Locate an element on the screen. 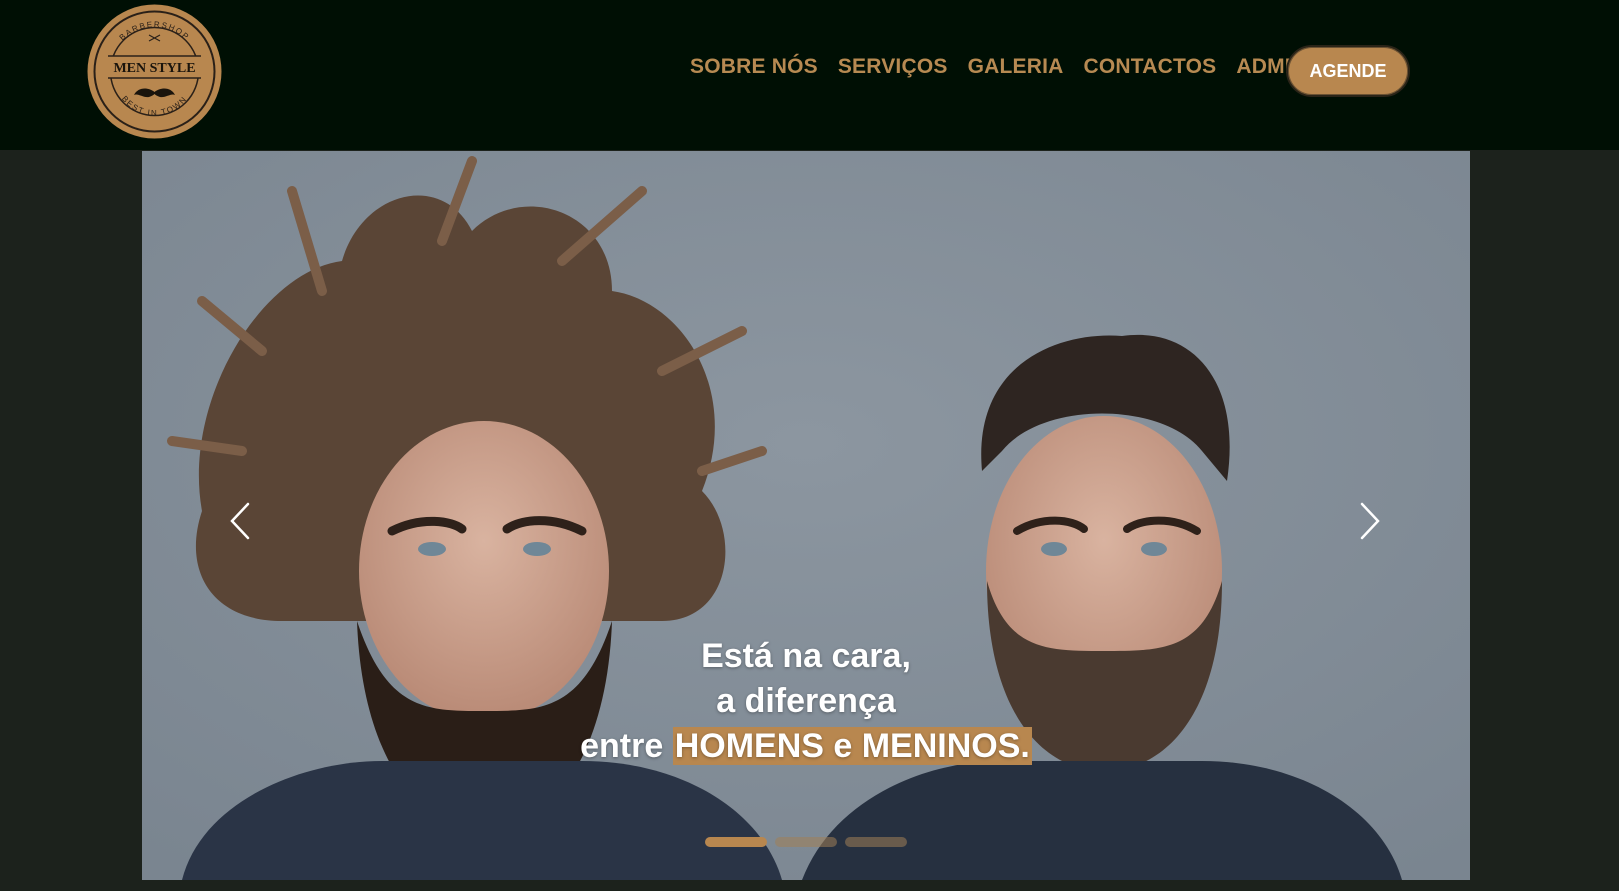  brand-logo: BARBERSHOP MEN STYLE BEST IN TOWN is located at coordinates (154, 71).